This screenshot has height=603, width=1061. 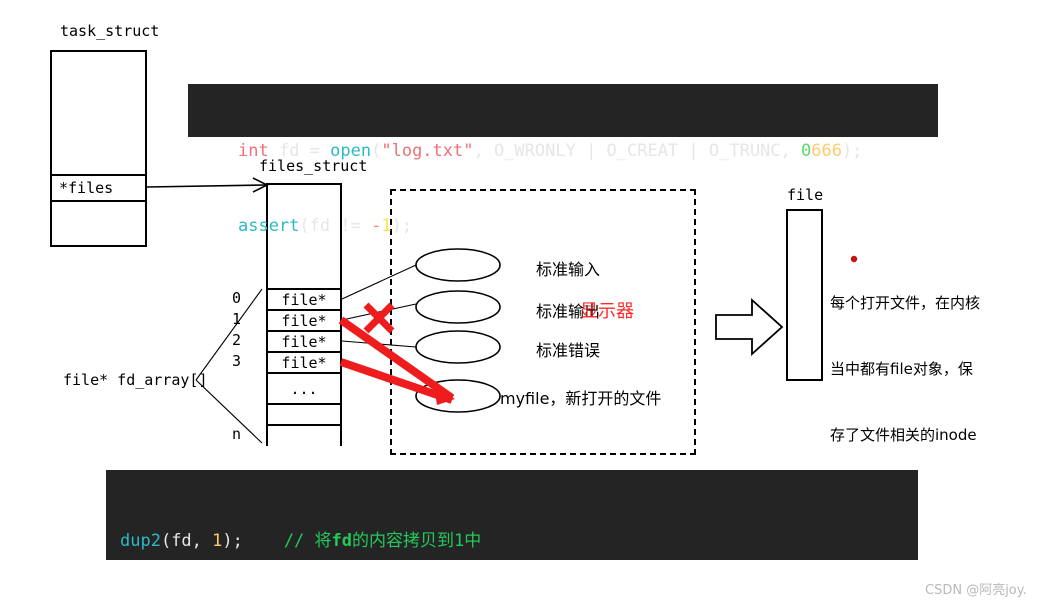 I want to click on file-note-line-3: 存了文件相关的inode, so click(x=903, y=435).